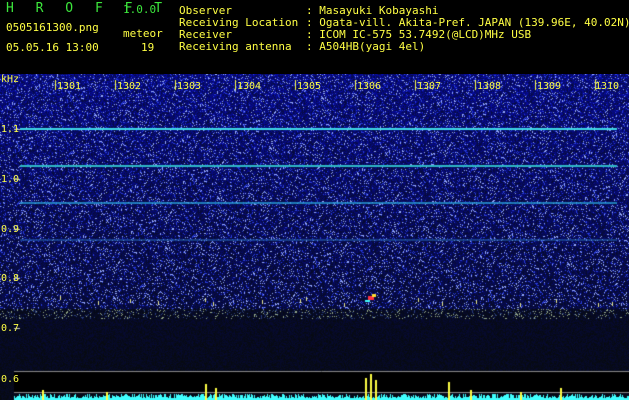 The height and width of the screenshot is (400, 629). What do you see at coordinates (235, 46) in the screenshot?
I see `antenna-label: Receiving antenna` at bounding box center [235, 46].